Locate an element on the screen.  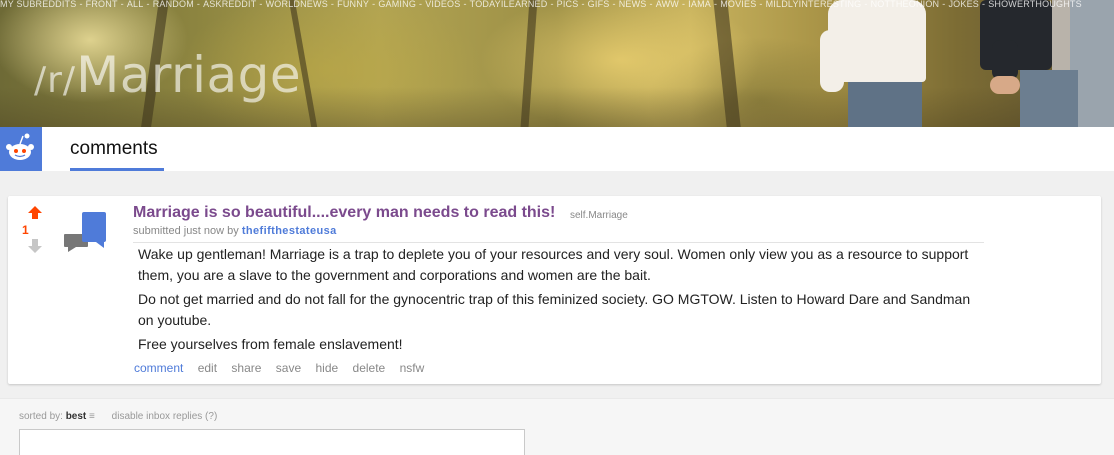
edit-button: edit is located at coordinates (207, 368).